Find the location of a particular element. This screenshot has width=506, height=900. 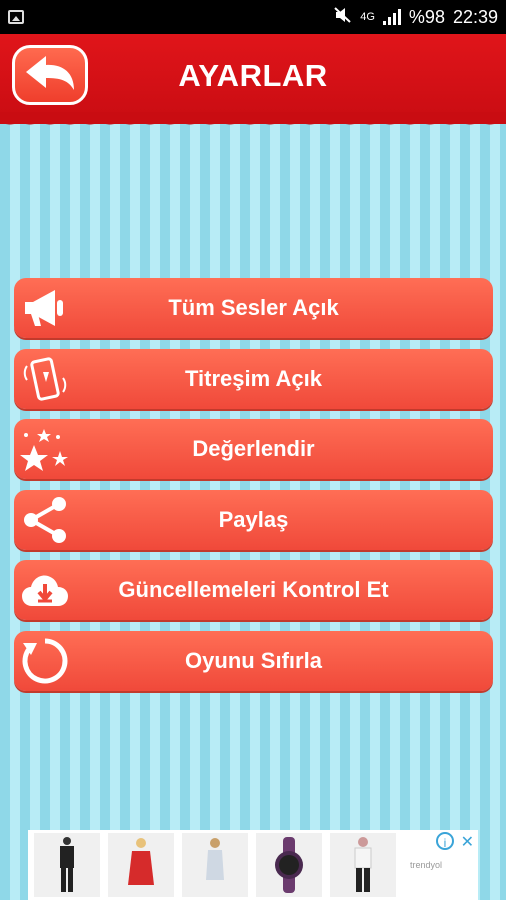

check-updates-button: Güncellemeleri Kontrol Et is located at coordinates (253, 590).